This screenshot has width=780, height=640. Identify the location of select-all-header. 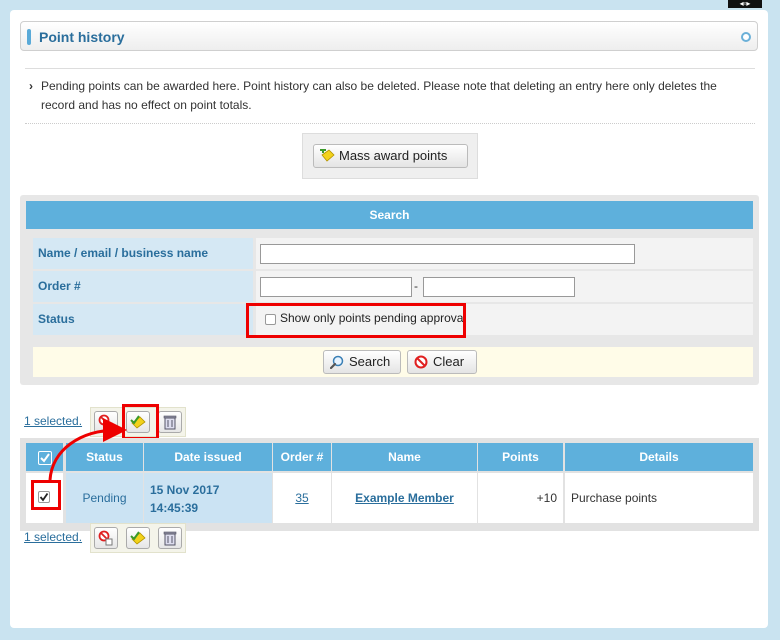
(44, 457).